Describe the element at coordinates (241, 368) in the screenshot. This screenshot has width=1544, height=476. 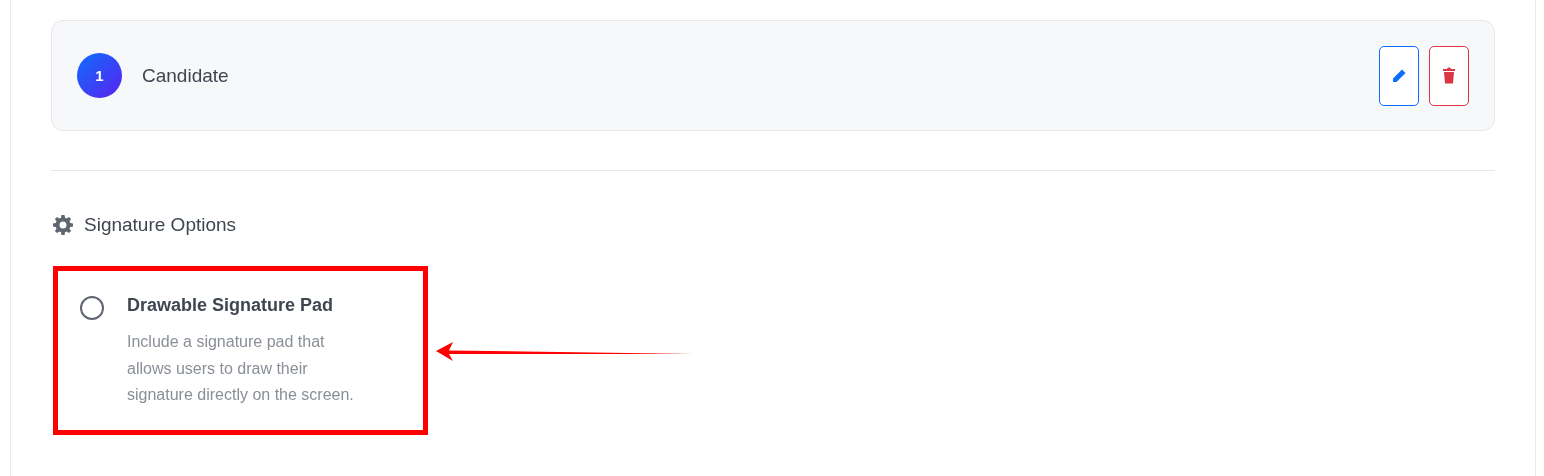
I see `option-description: Include a signature pad that allows users to draw their signature directly on the screen.` at that location.